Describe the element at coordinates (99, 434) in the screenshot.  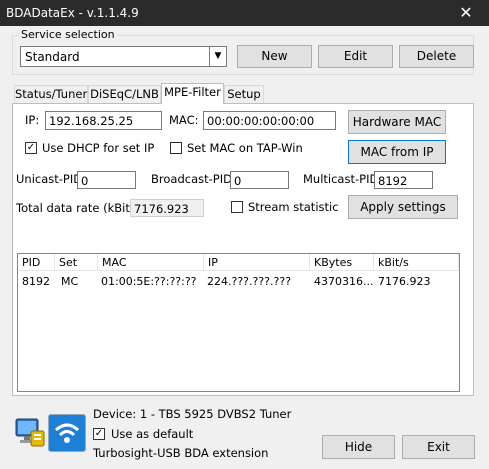
I see `use-as-default-checkbox: ✓` at that location.